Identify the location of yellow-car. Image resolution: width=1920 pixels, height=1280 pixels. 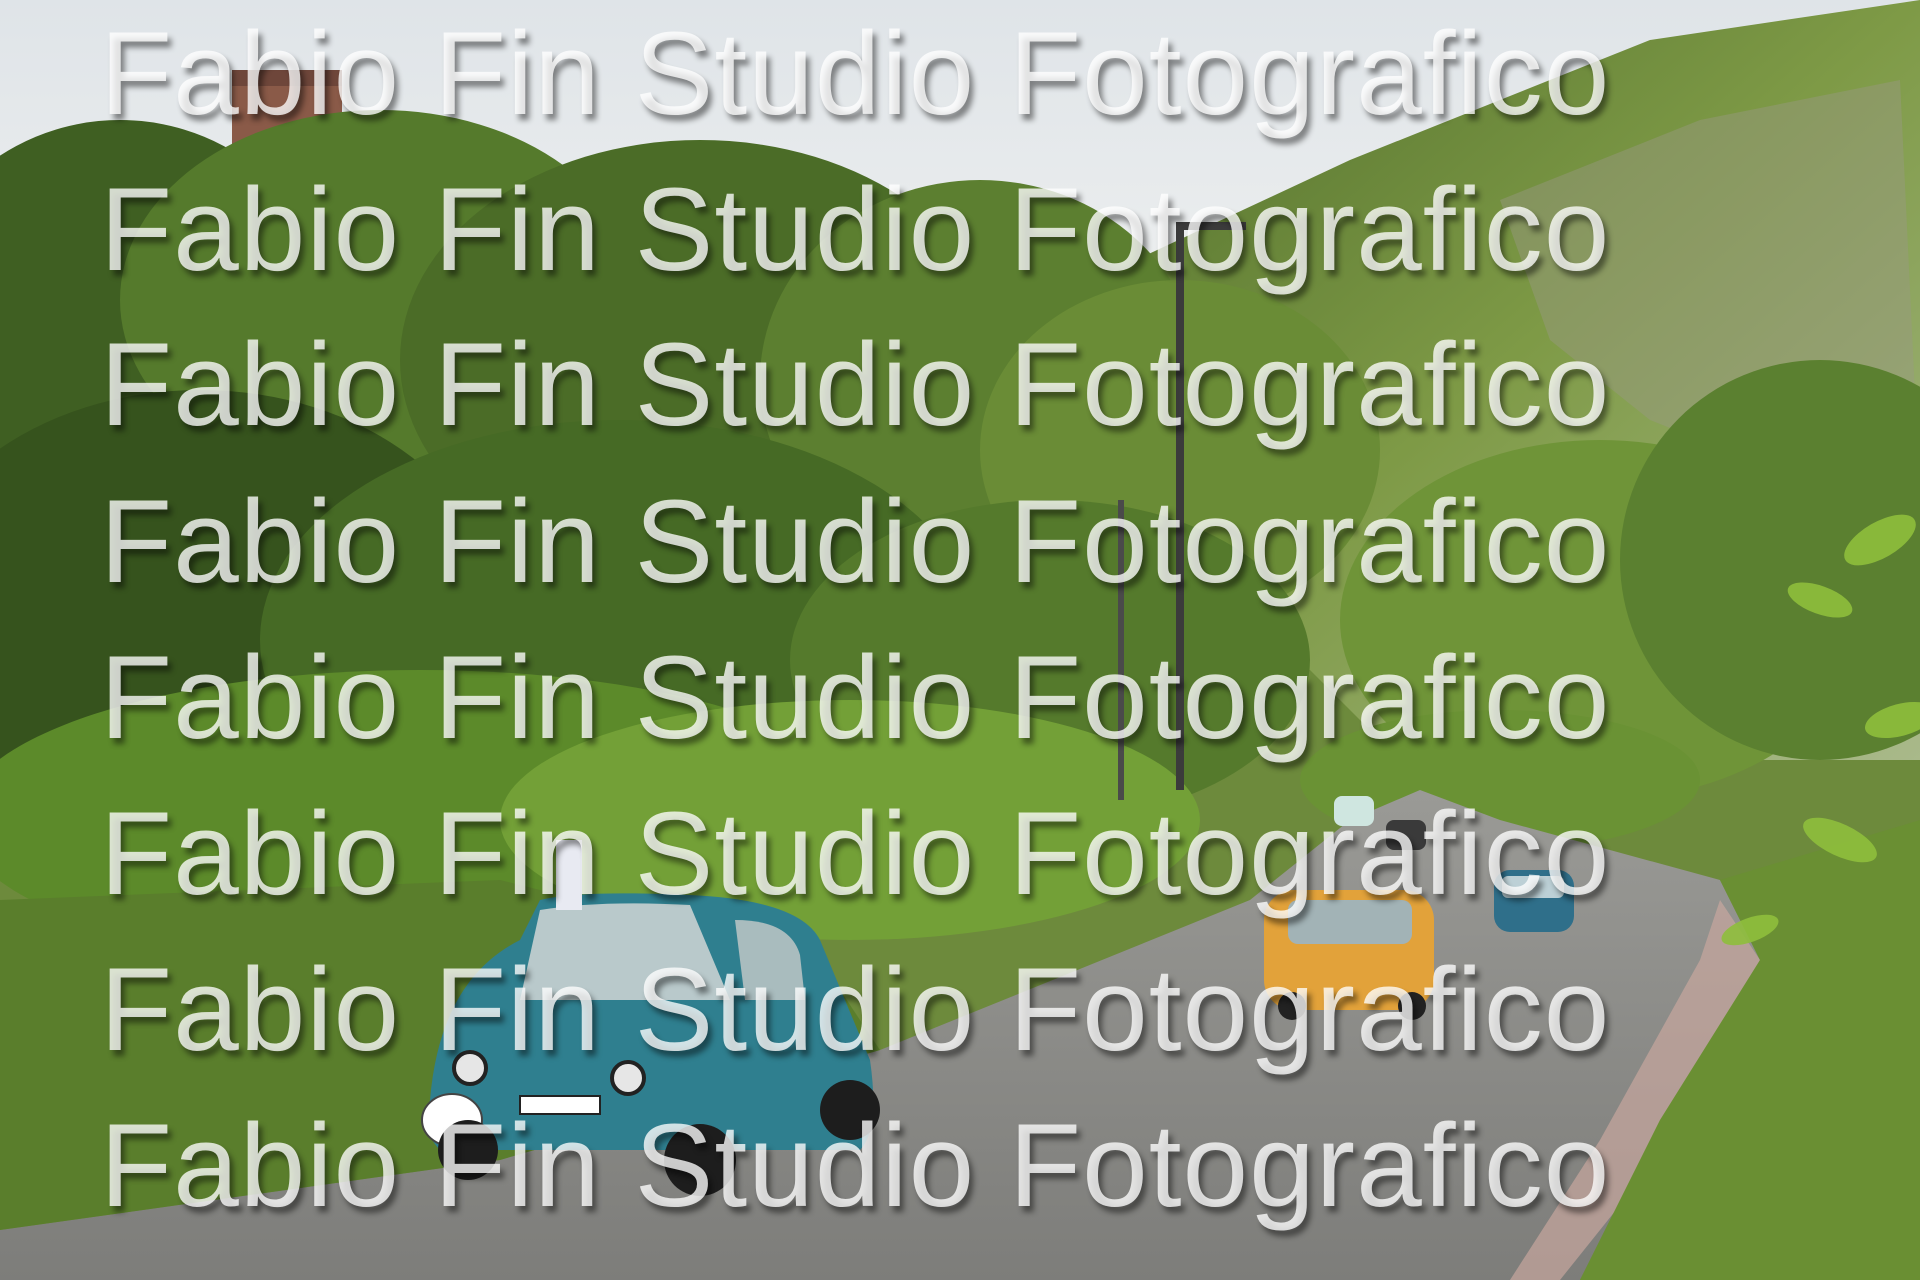
(1349, 955).